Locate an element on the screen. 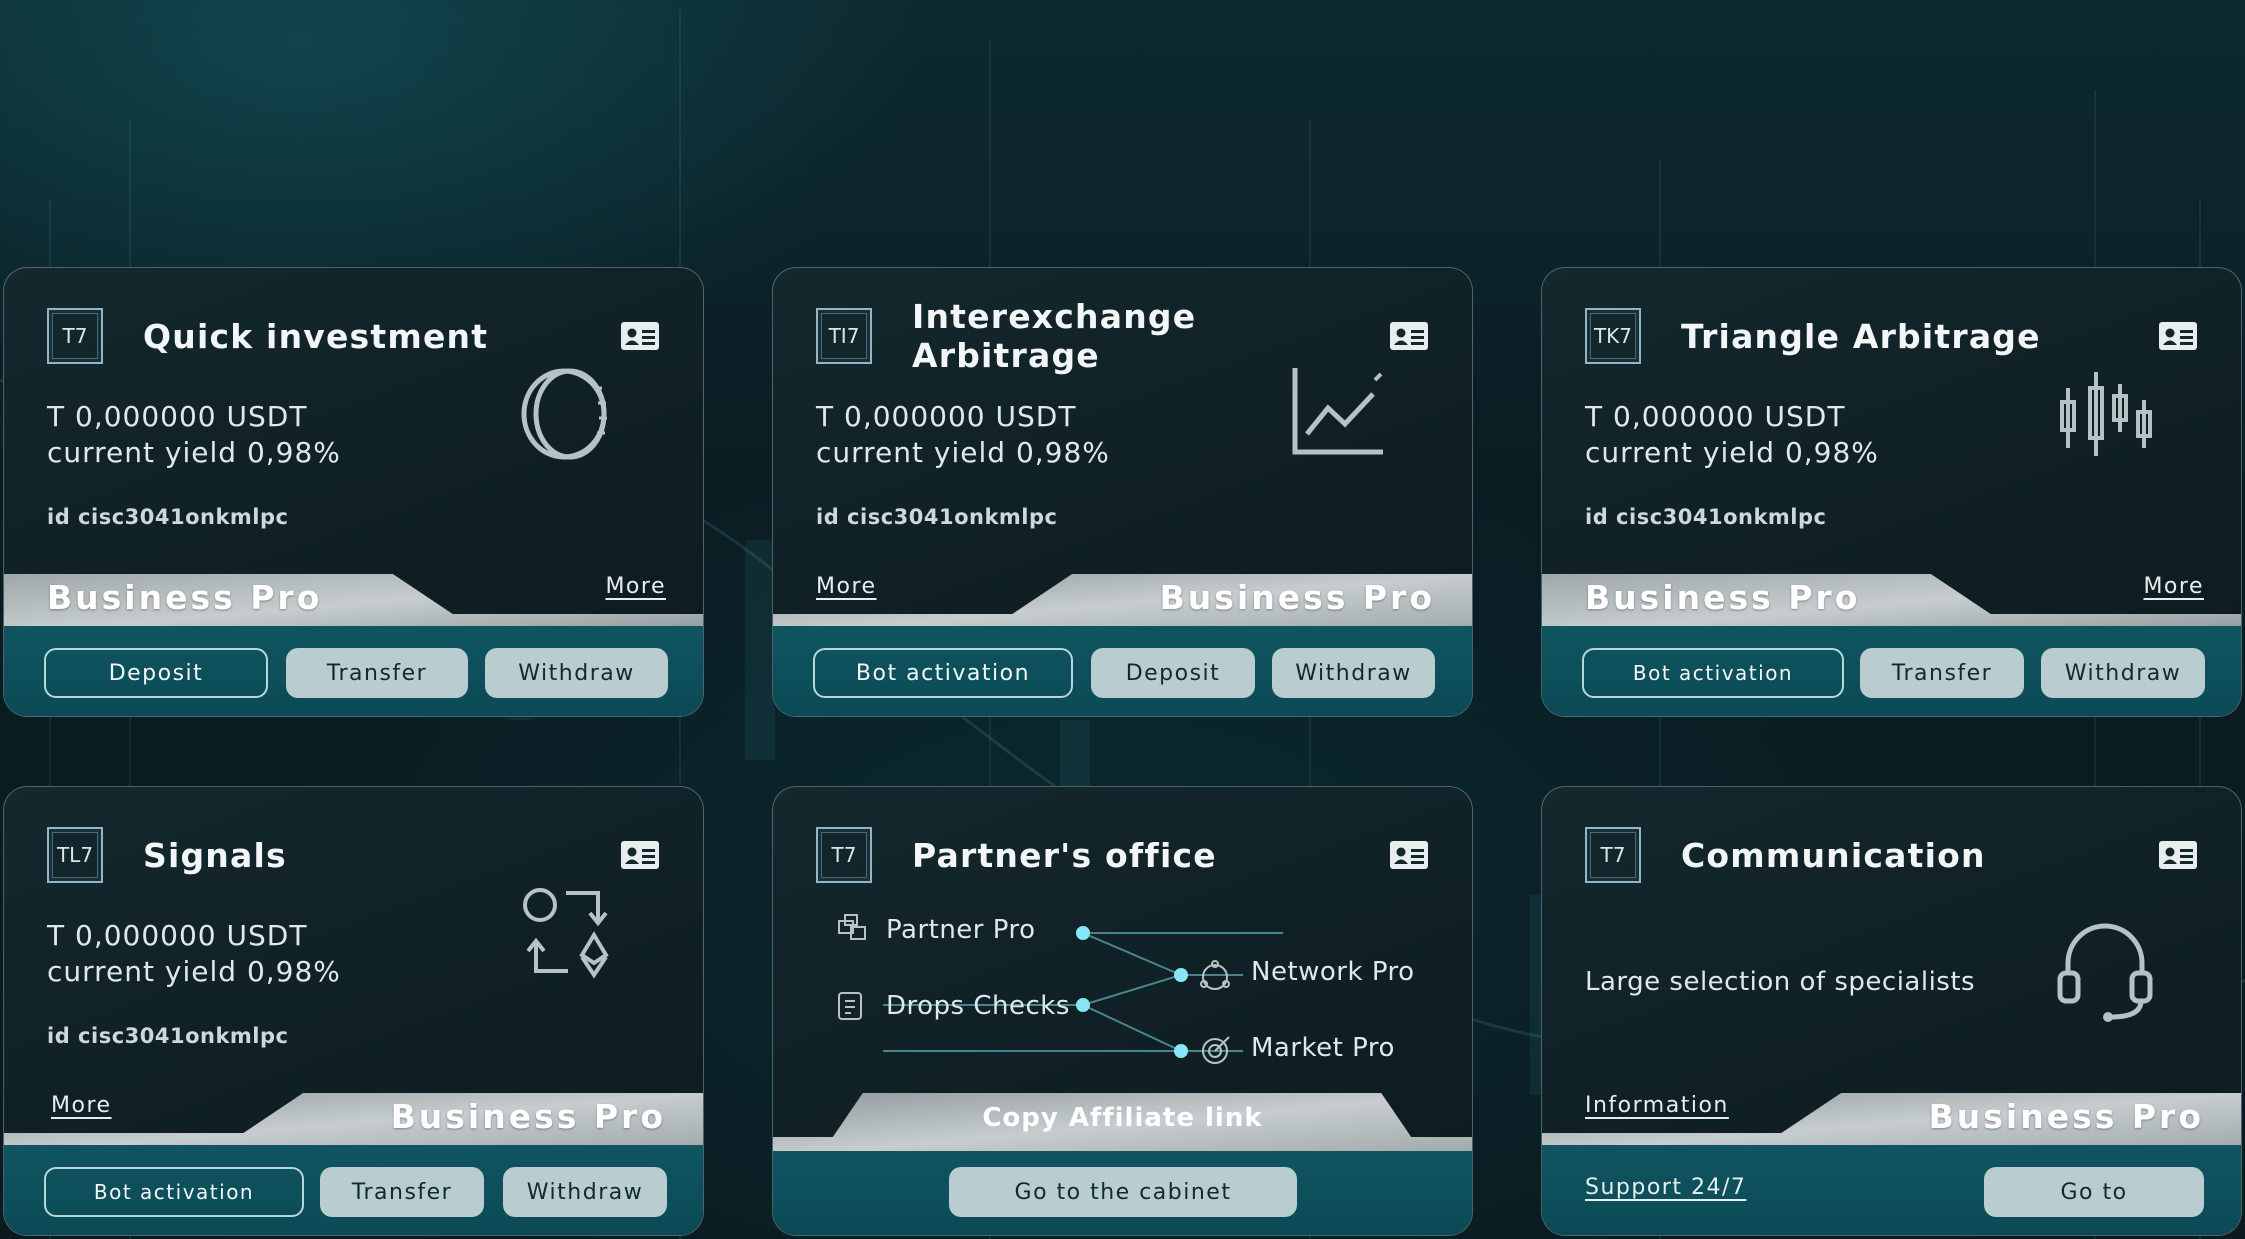 This screenshot has width=2245, height=1239. partner-pro-label: Partner Pro is located at coordinates (961, 930).